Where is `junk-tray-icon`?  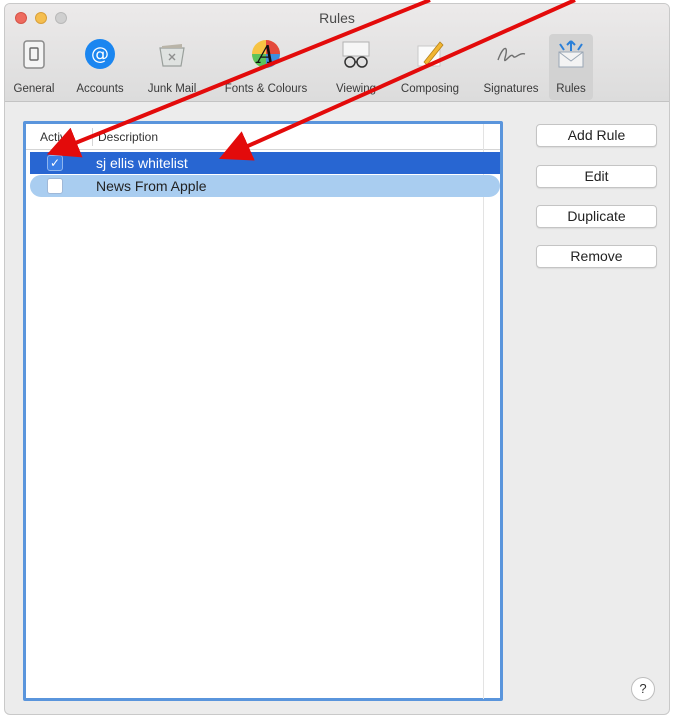 junk-tray-icon is located at coordinates (172, 54).